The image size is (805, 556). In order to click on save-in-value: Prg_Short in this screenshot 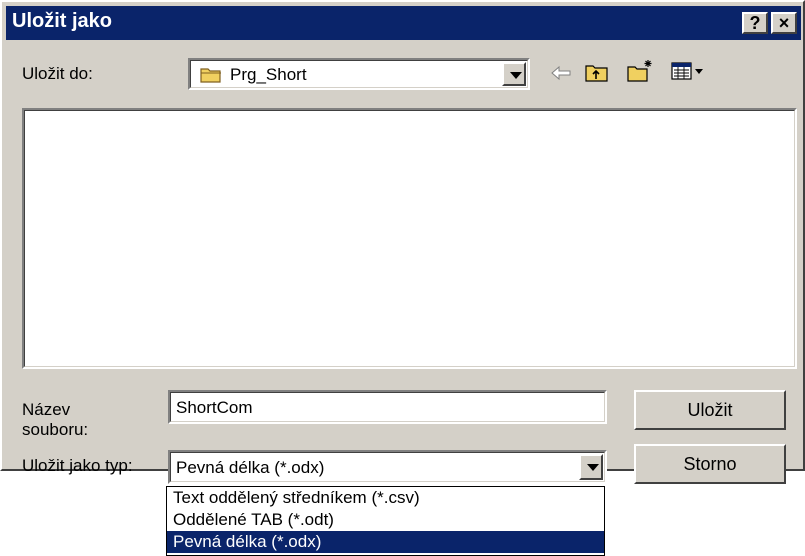, I will do `click(268, 74)`.